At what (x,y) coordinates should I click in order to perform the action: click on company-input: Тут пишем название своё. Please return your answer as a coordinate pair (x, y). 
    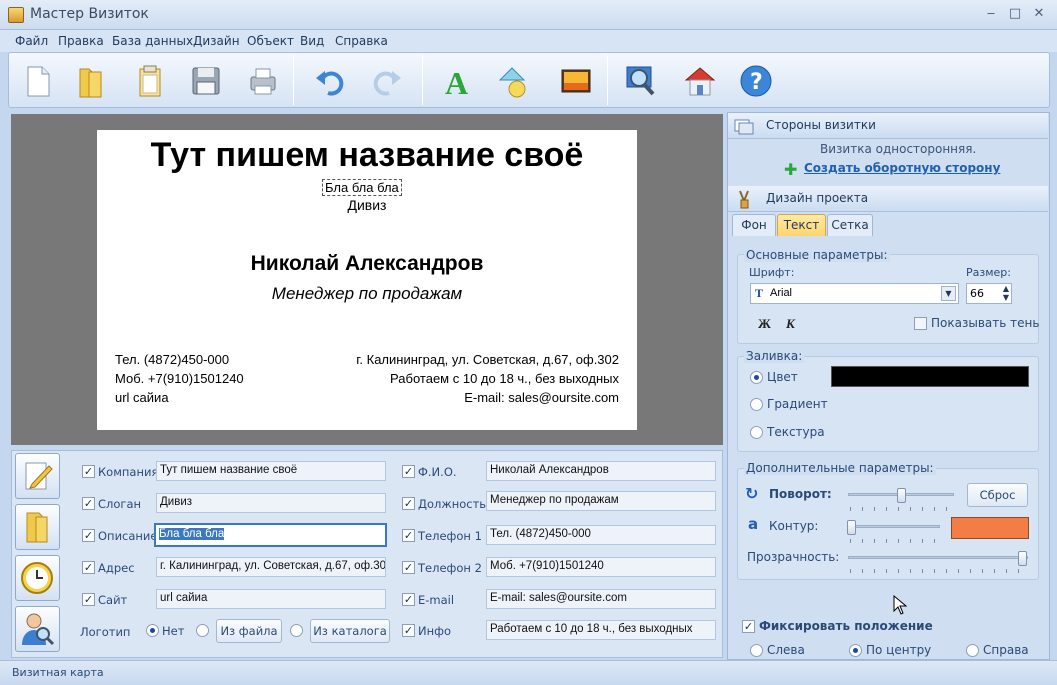
    Looking at the image, I should click on (271, 471).